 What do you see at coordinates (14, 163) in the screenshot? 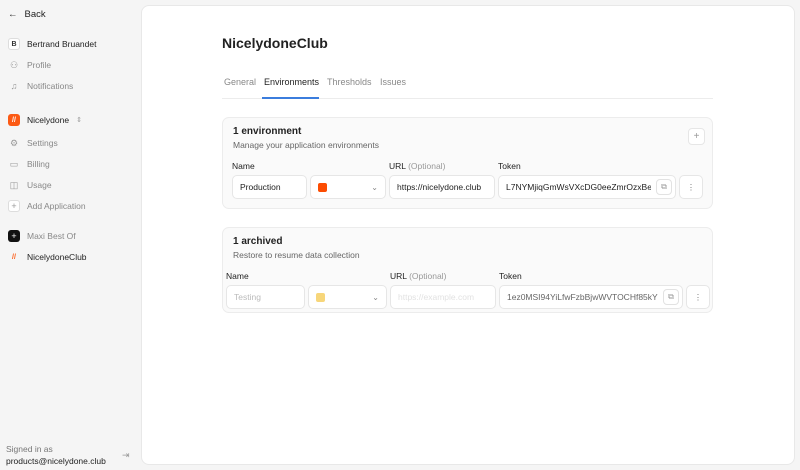
I see `credit-card-icon: ▭` at bounding box center [14, 163].